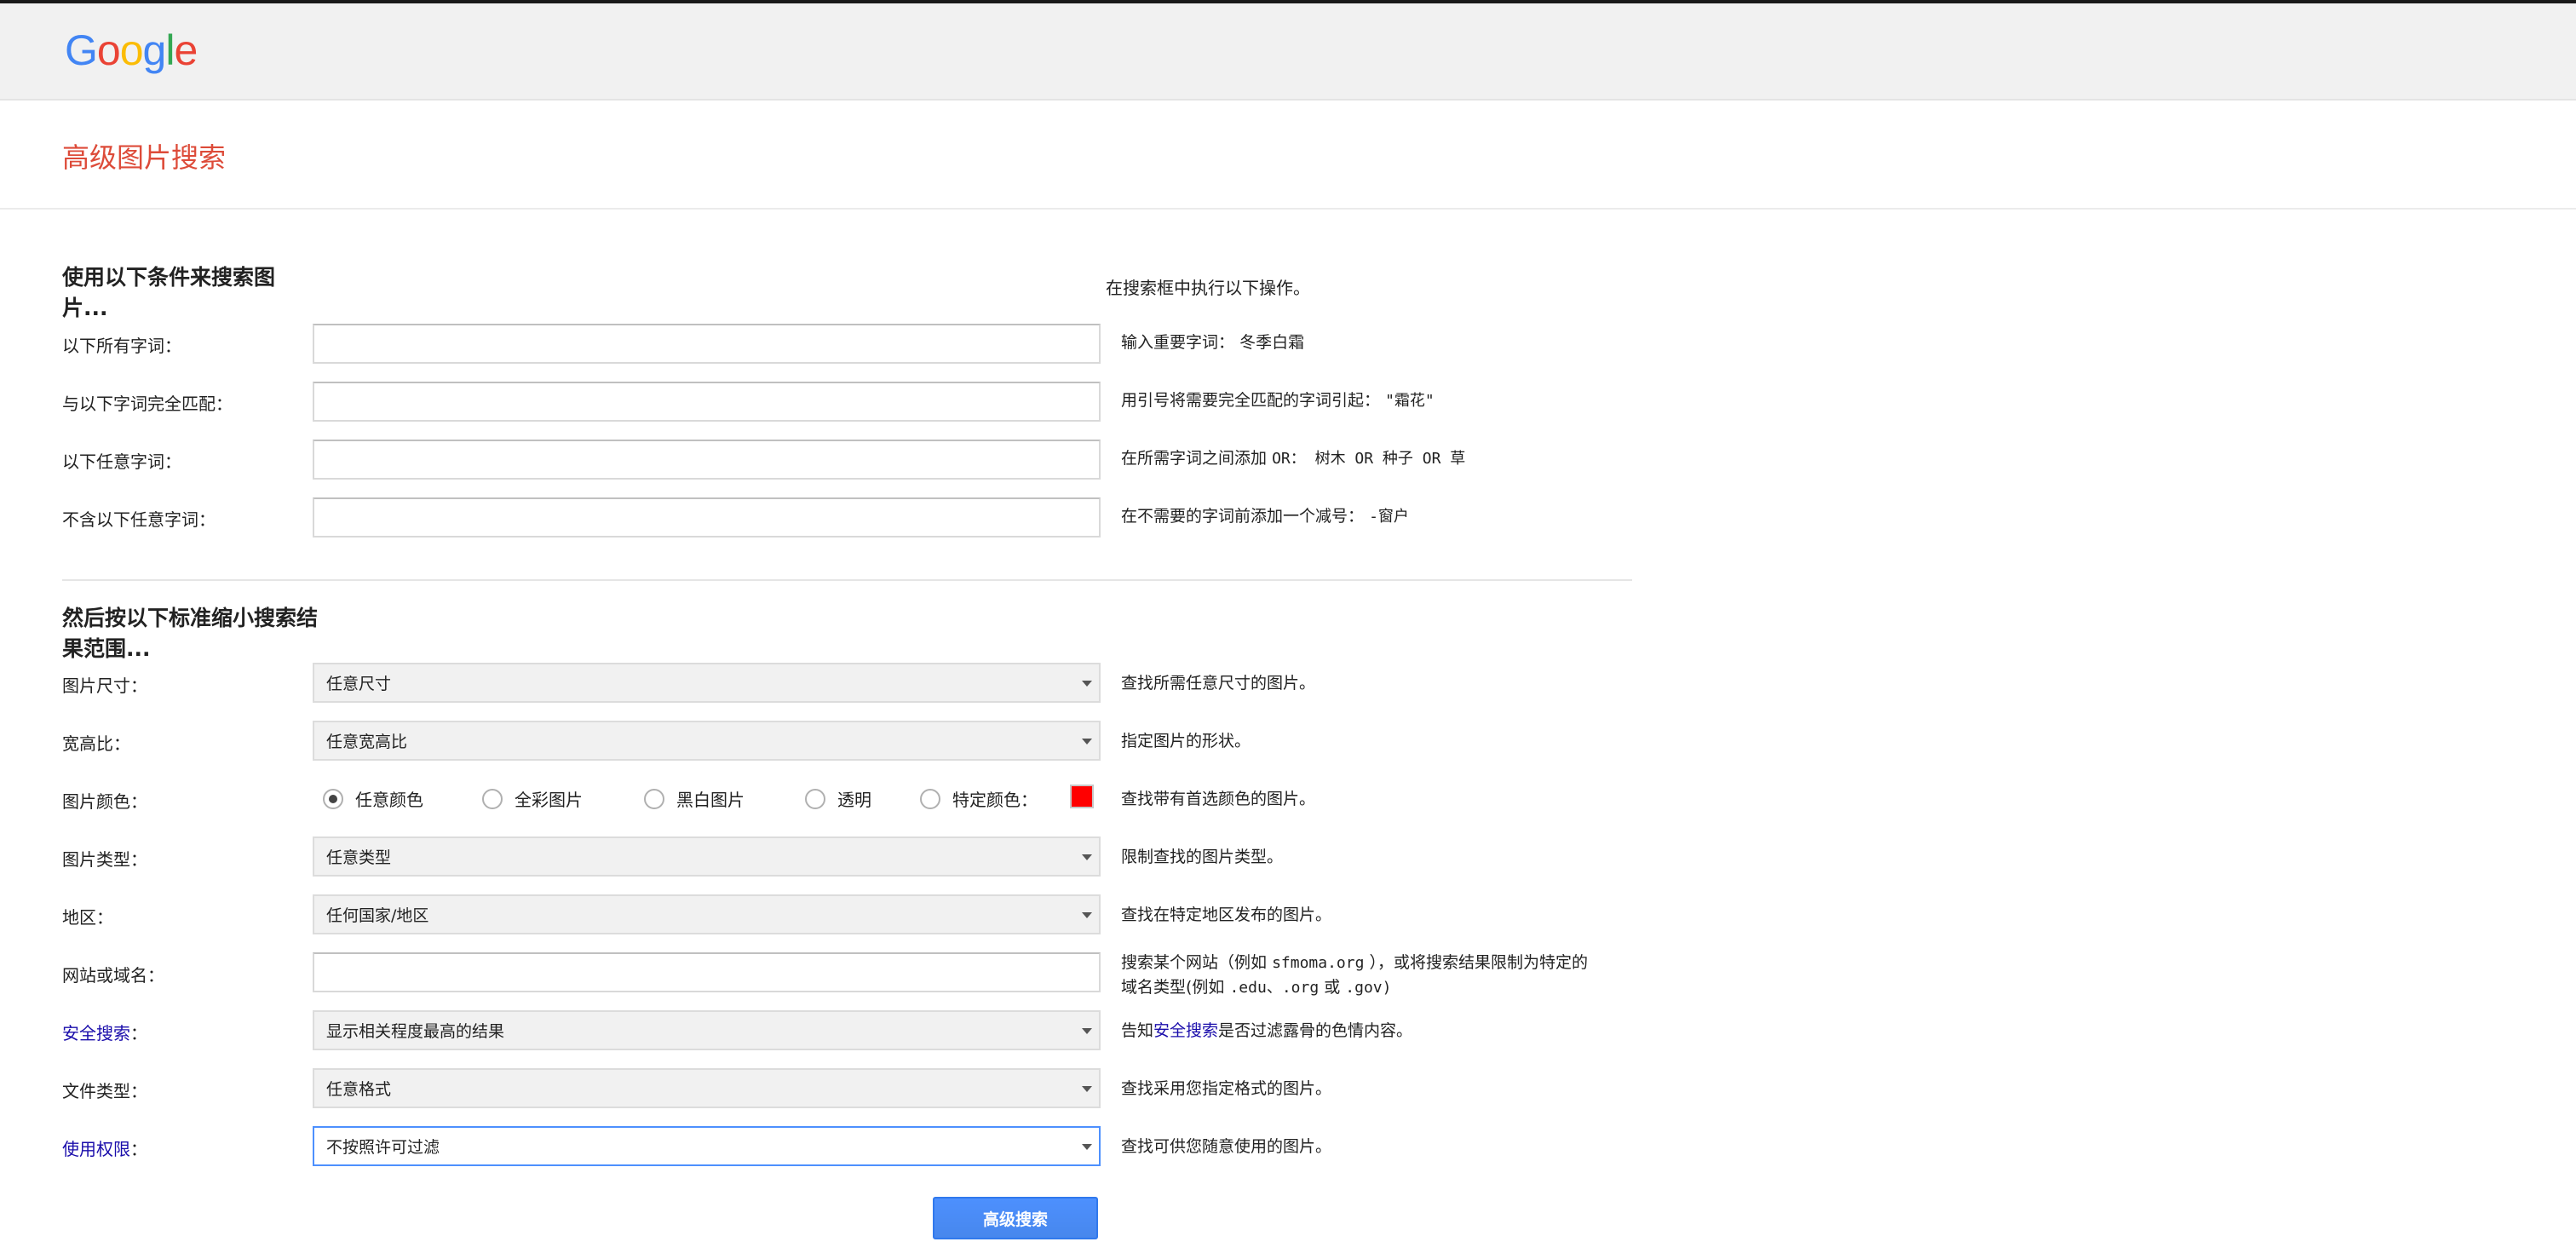 The image size is (2576, 1259). Describe the element at coordinates (1315, 1030) in the screenshot. I see `hint-text: 是否过滤露骨的色情内容。` at that location.